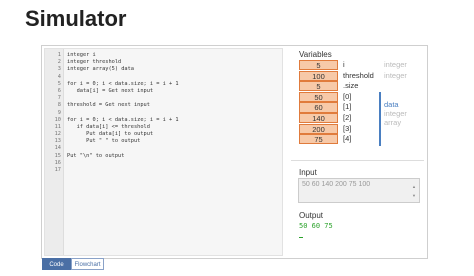 The image size is (474, 276). What do you see at coordinates (347, 107) in the screenshot?
I see `variable-name: [1]` at bounding box center [347, 107].